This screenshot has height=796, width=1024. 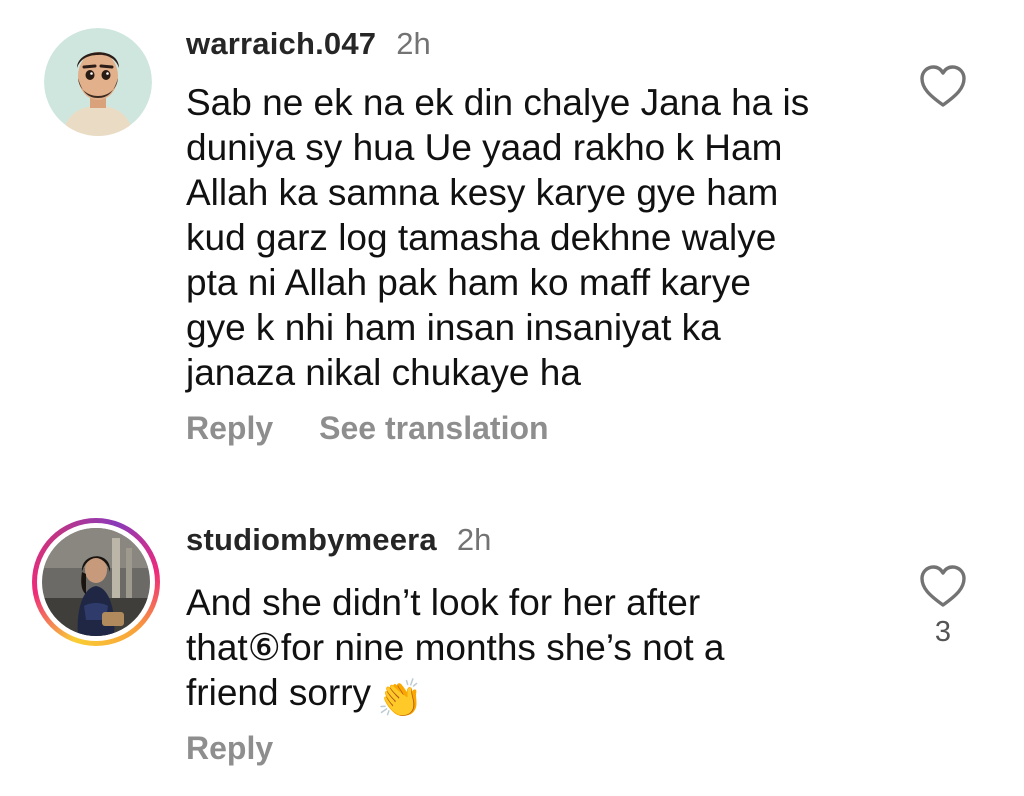 I want to click on like-count: 3, so click(x=943, y=632).